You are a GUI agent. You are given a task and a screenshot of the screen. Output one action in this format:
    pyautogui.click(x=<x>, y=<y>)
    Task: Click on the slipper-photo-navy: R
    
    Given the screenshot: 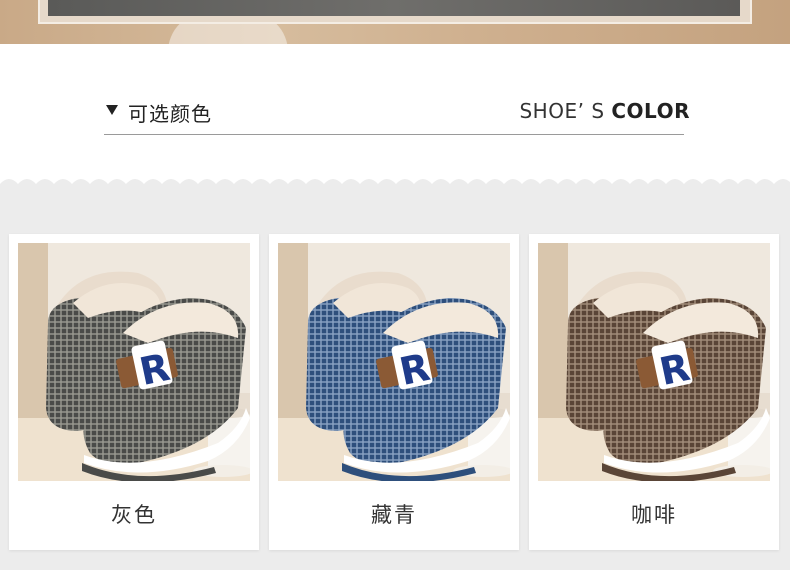 What is the action you would take?
    pyautogui.click(x=394, y=362)
    